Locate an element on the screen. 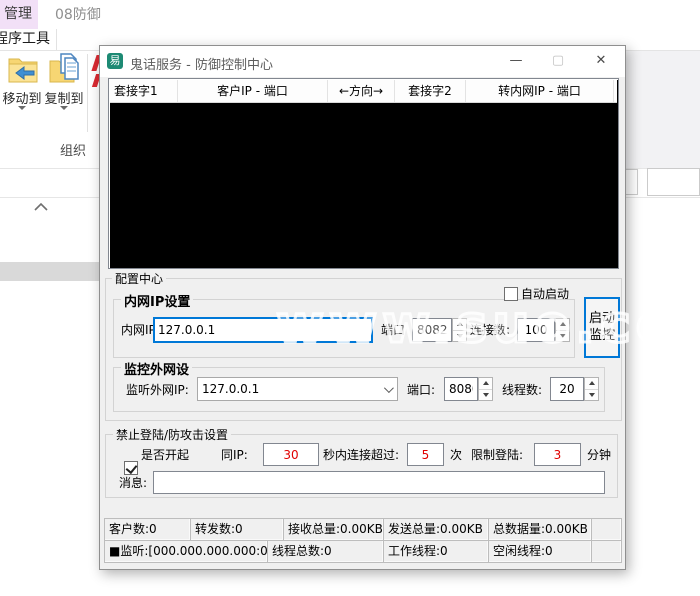 The height and width of the screenshot is (596, 700). config-center-label: 配置中心 is located at coordinates (139, 278).